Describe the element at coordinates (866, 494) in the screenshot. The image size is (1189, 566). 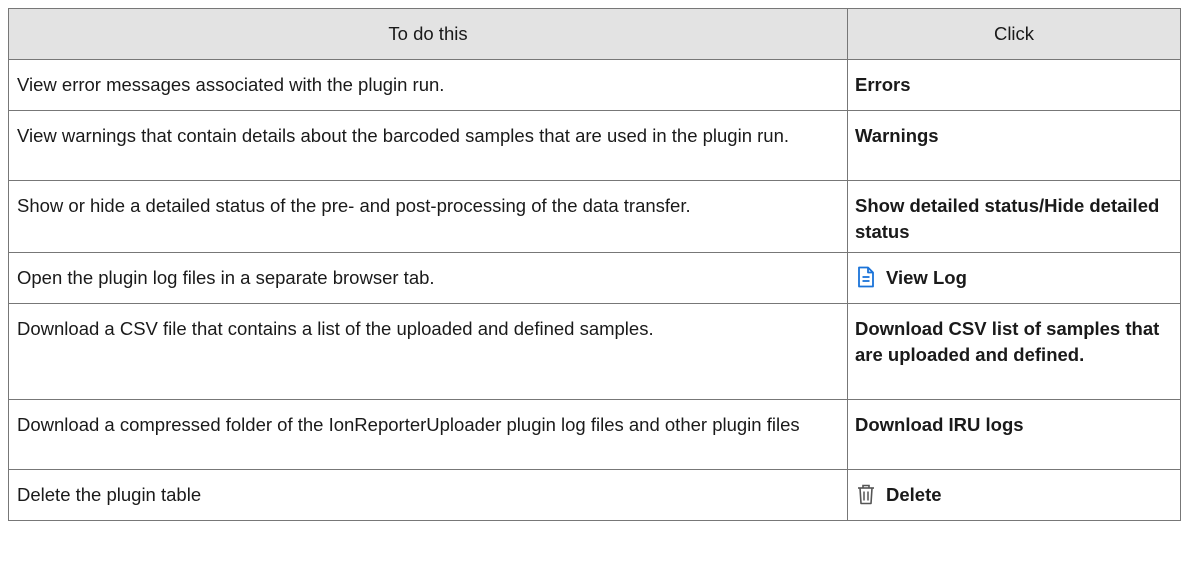
I see `trash-icon` at that location.